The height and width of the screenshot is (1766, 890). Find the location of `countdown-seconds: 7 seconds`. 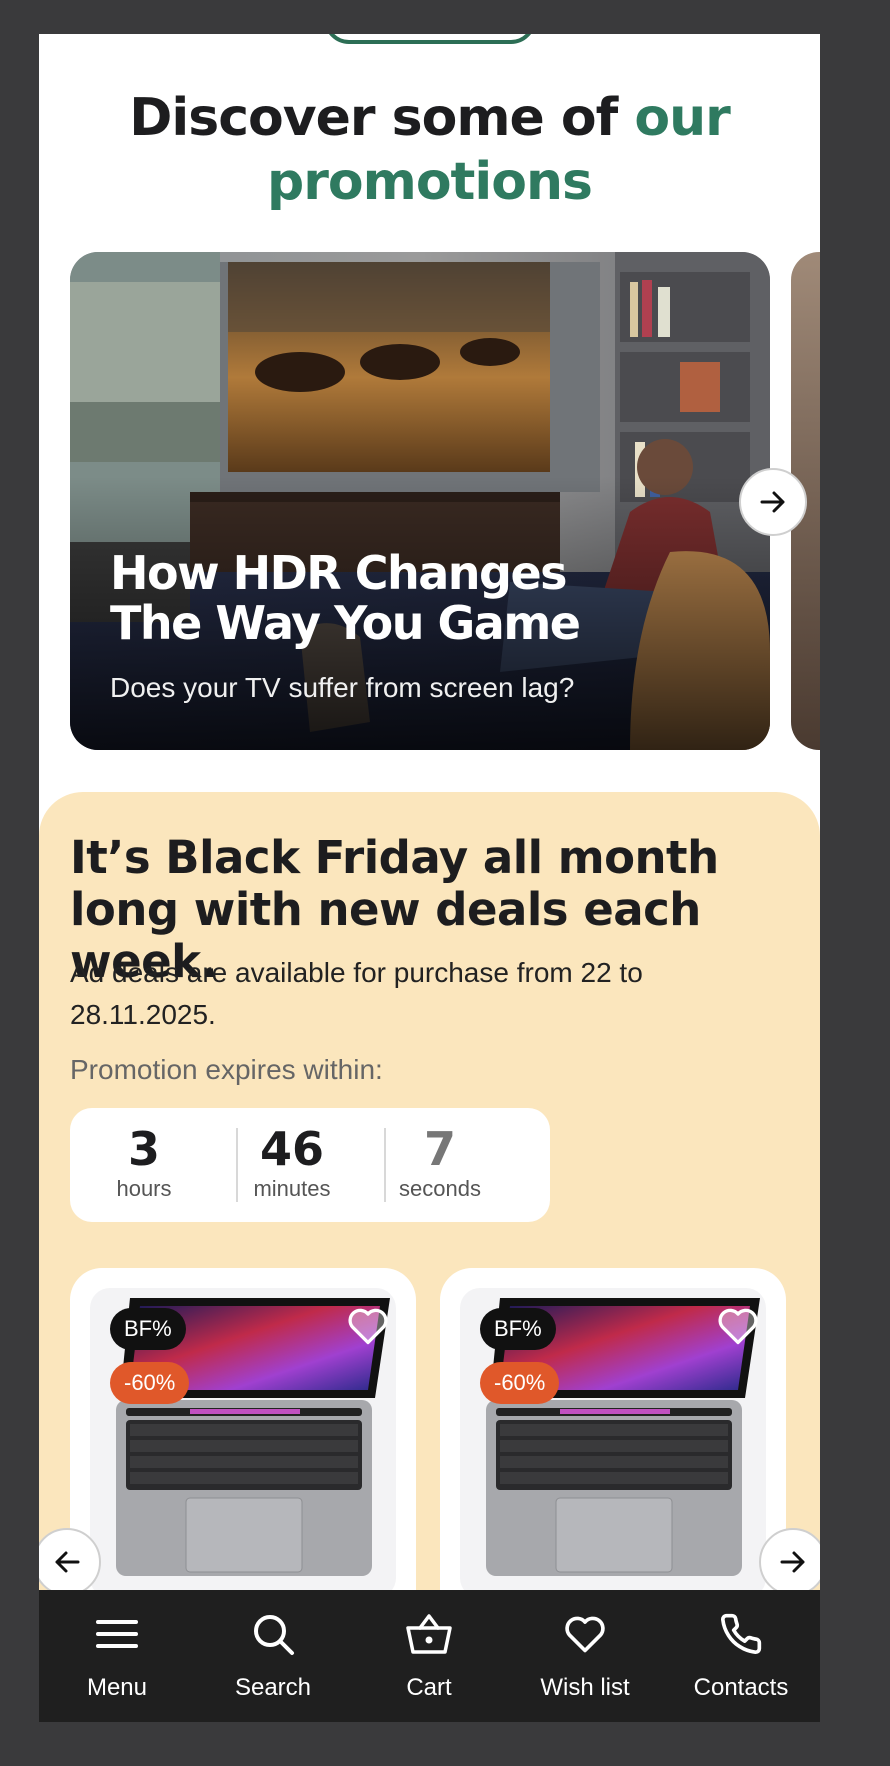

countdown-seconds: 7 seconds is located at coordinates (440, 1162).